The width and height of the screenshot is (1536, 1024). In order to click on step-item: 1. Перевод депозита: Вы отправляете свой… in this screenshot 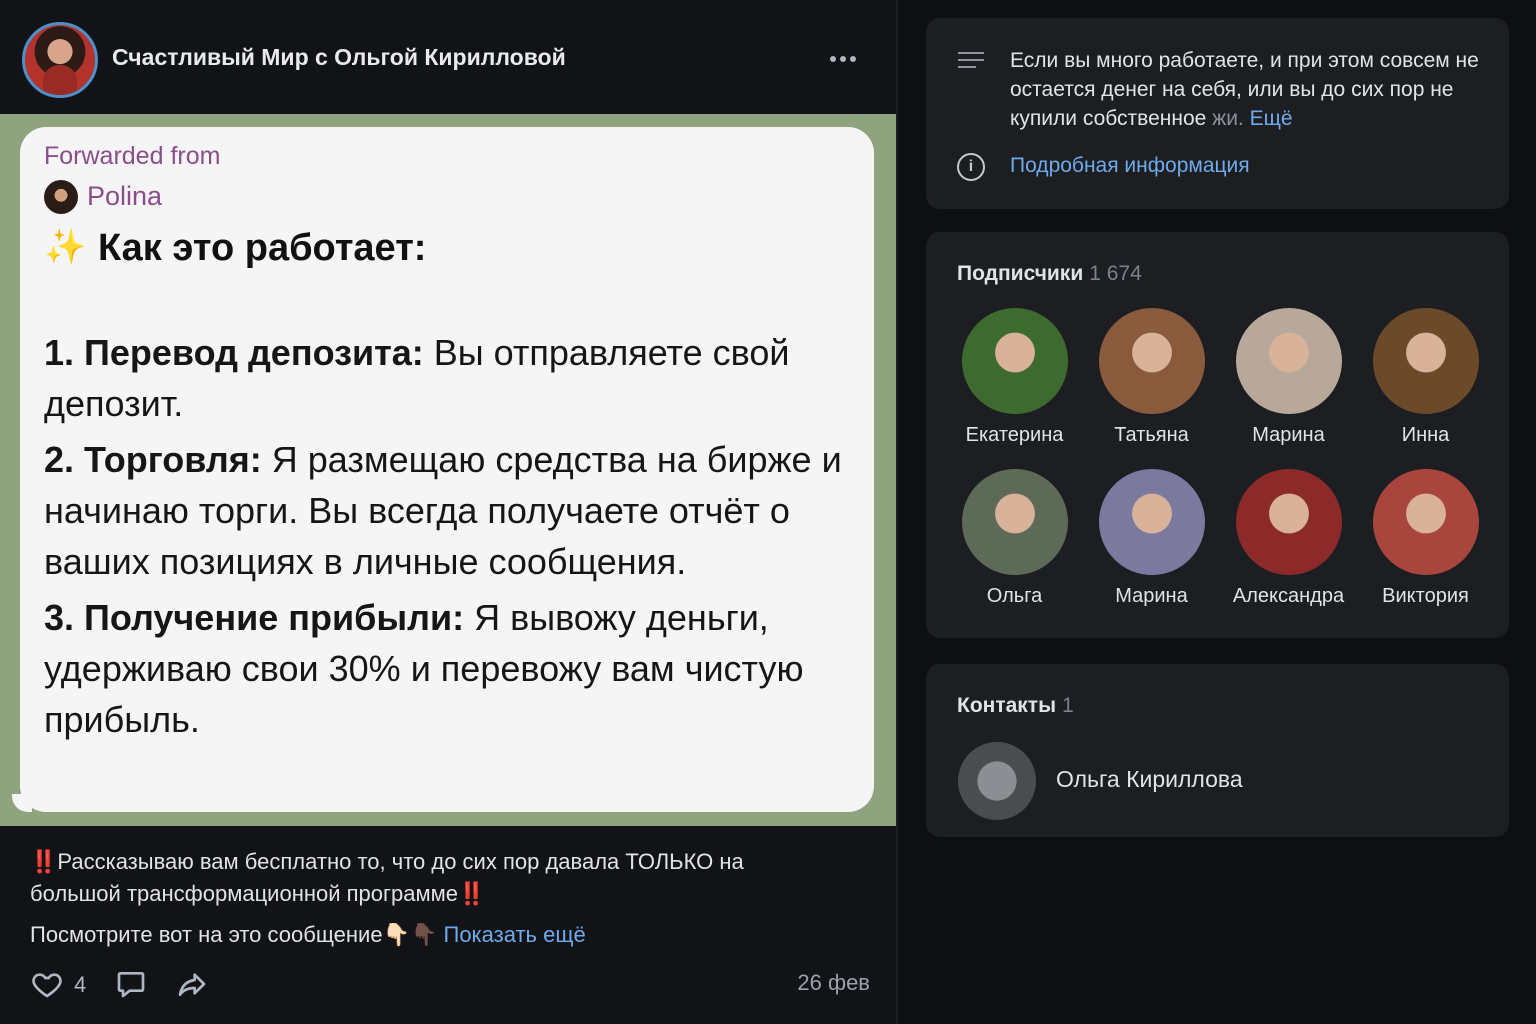, I will do `click(444, 378)`.